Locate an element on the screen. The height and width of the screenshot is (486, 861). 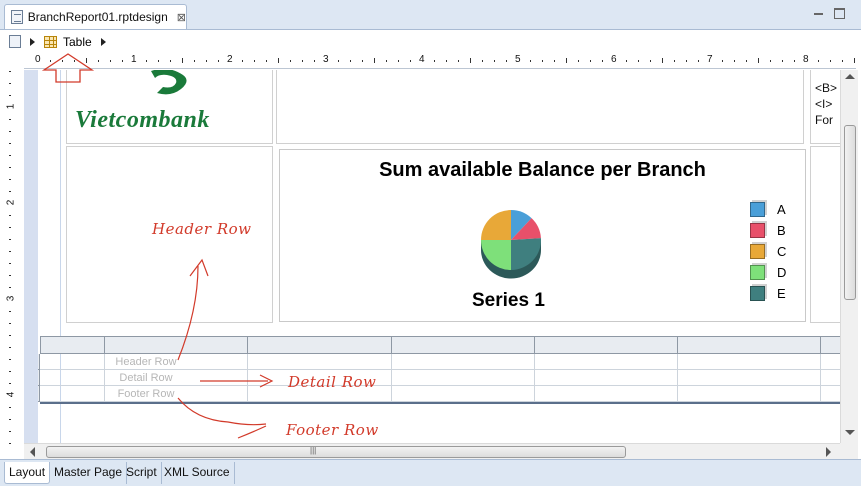
close-icon: ⊠ is located at coordinates (181, 17).